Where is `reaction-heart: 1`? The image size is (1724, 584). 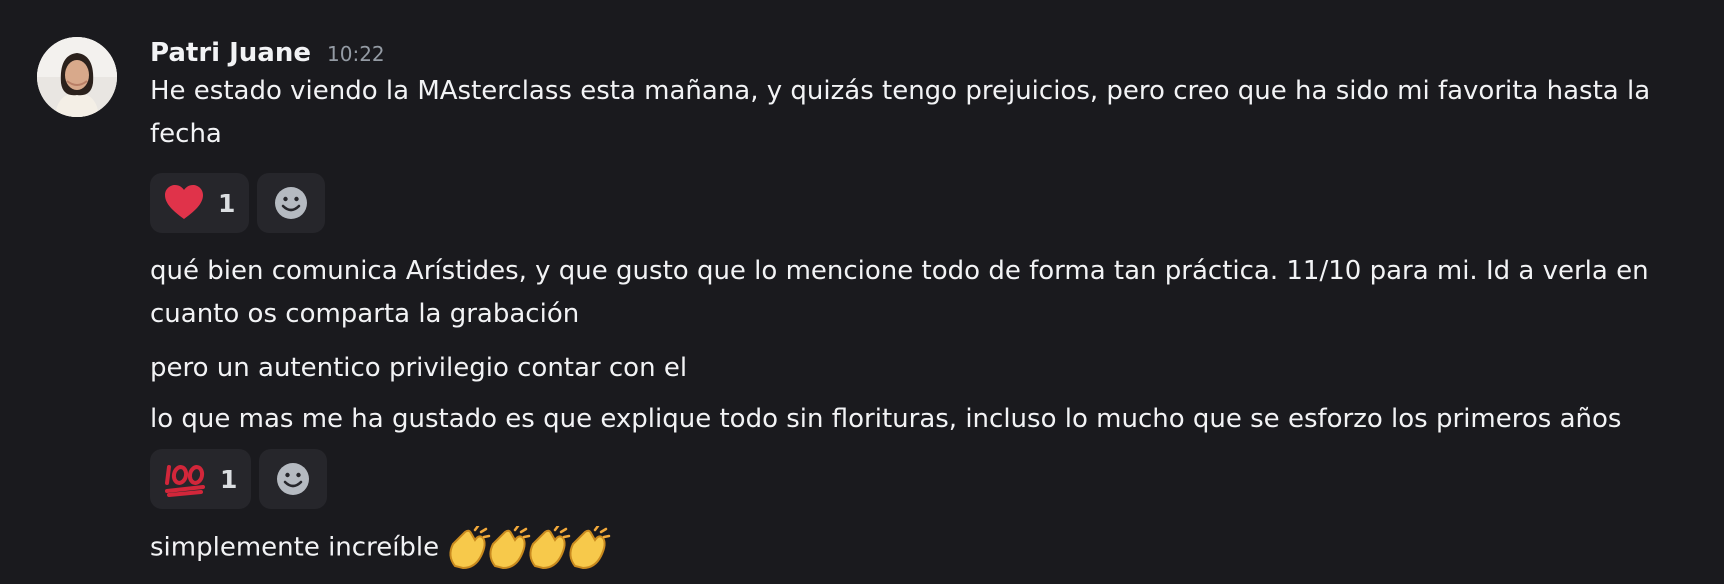 reaction-heart: 1 is located at coordinates (200, 203).